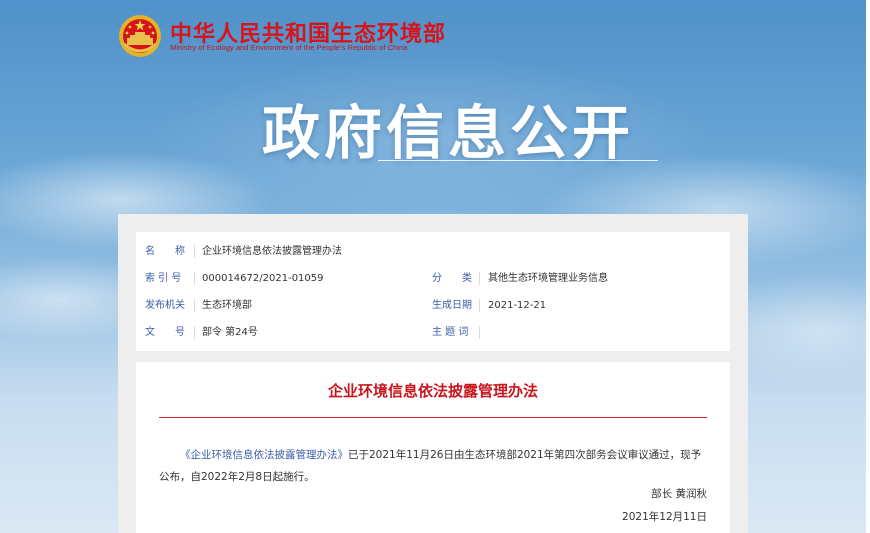 This screenshot has height=533, width=870. Describe the element at coordinates (679, 494) in the screenshot. I see `signature: 部长 黄润秋` at that location.